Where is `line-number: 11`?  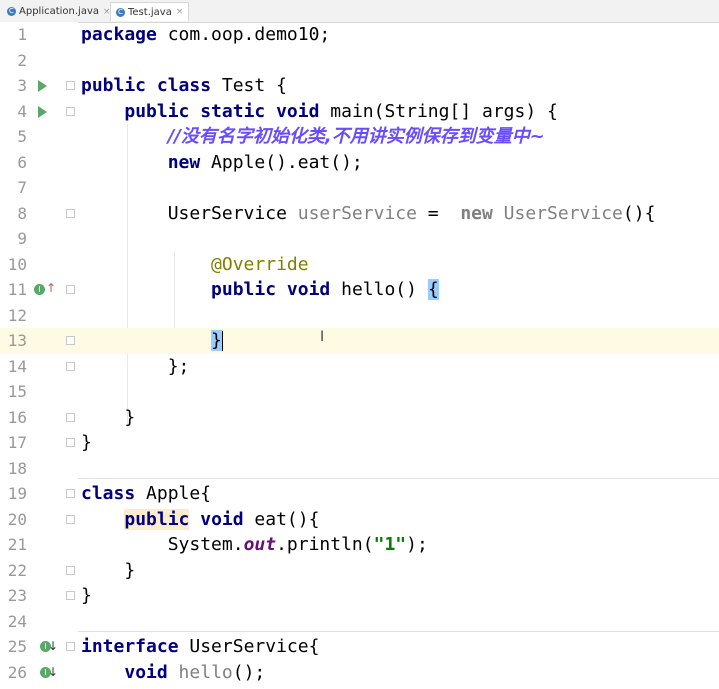 line-number: 11 is located at coordinates (17, 289).